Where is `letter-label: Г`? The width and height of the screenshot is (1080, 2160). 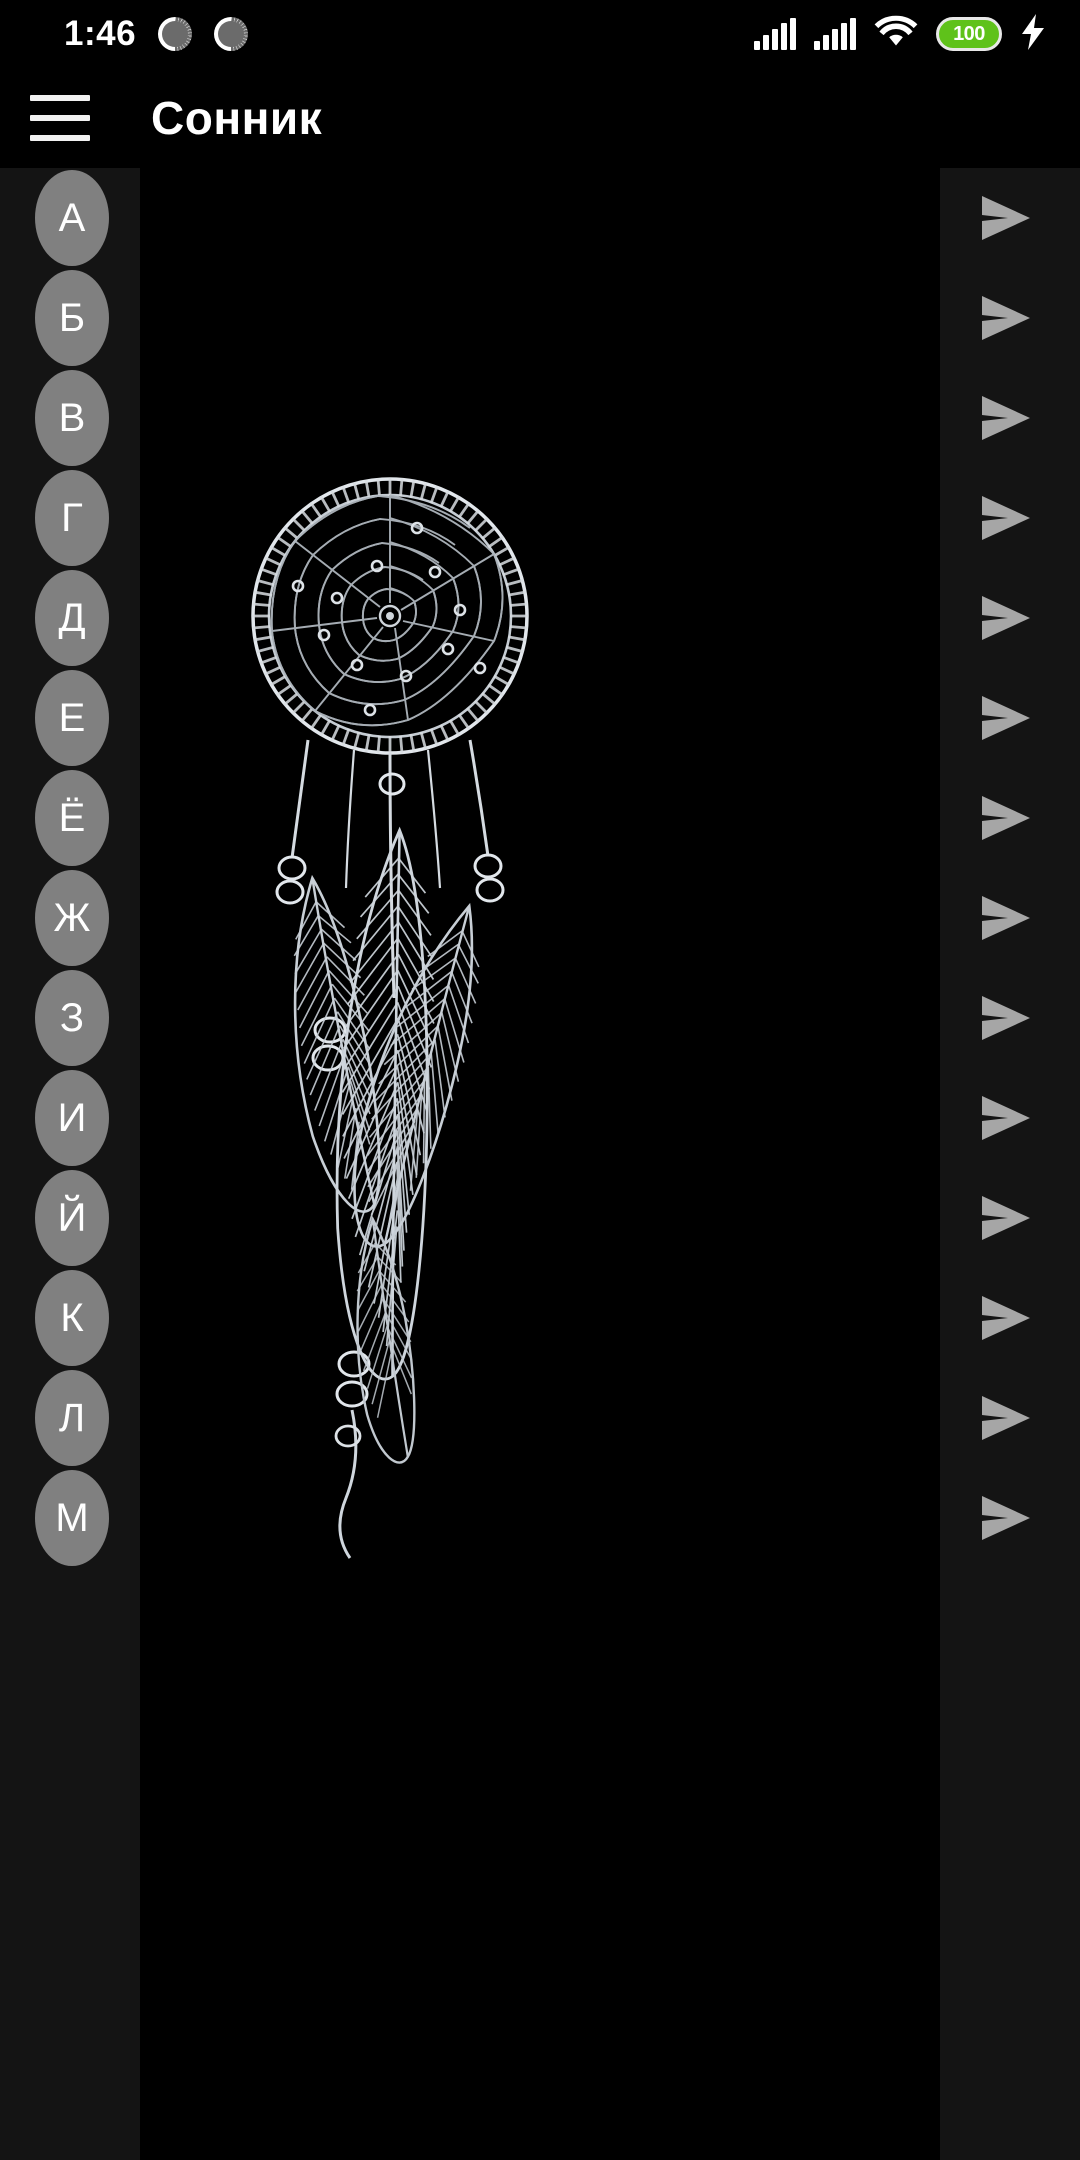
letter-label: Г is located at coordinates (72, 518).